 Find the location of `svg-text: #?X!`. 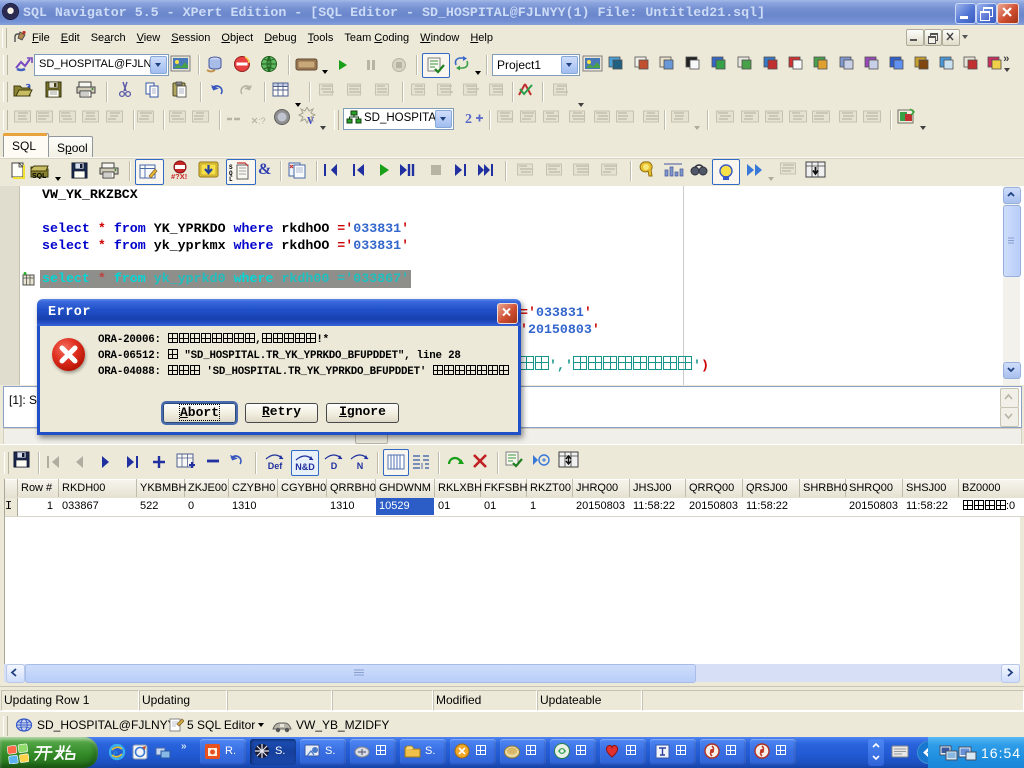

svg-text: #?X! is located at coordinates (179, 176).